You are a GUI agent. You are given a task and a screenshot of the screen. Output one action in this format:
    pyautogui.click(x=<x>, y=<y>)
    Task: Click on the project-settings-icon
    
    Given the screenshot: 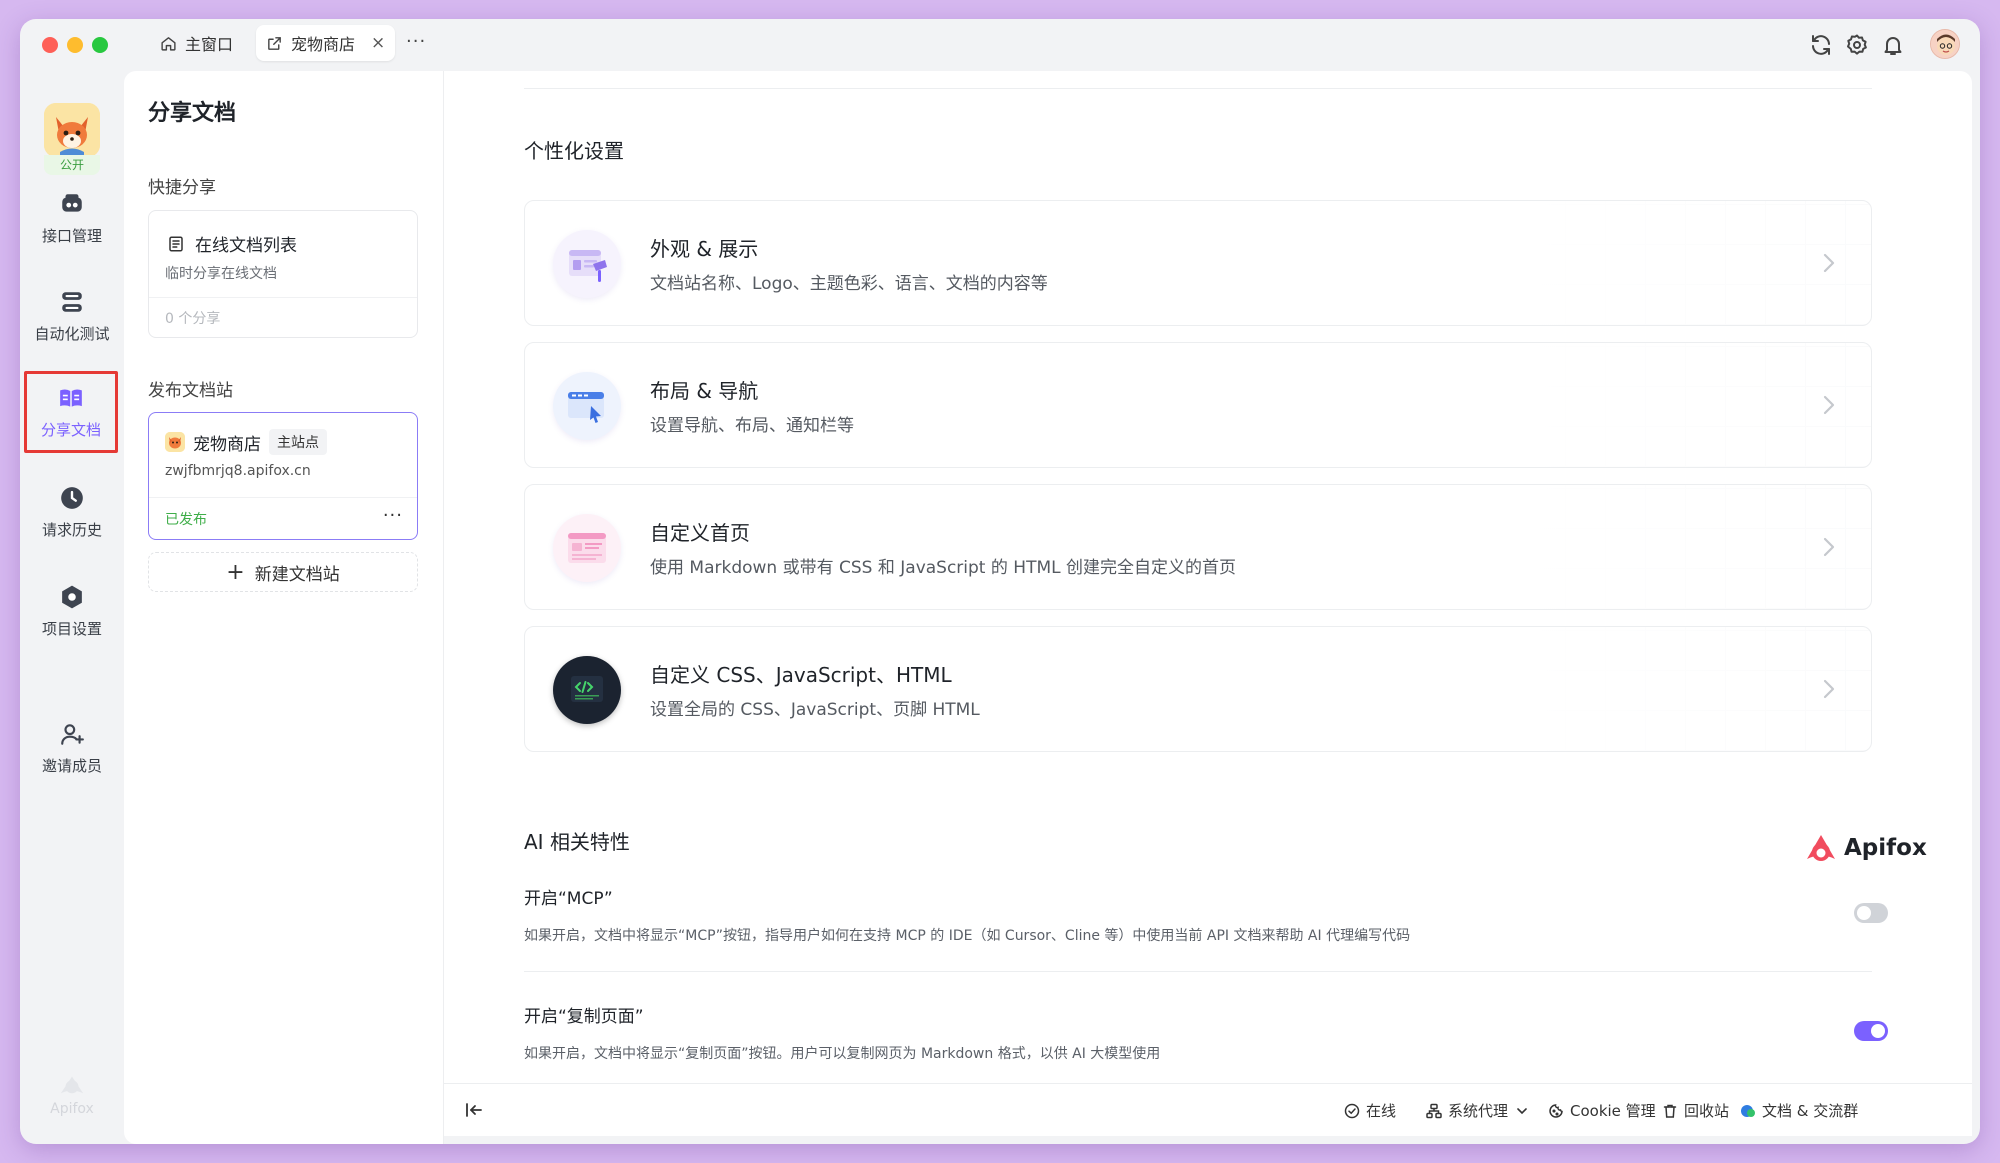 What is the action you would take?
    pyautogui.click(x=72, y=597)
    